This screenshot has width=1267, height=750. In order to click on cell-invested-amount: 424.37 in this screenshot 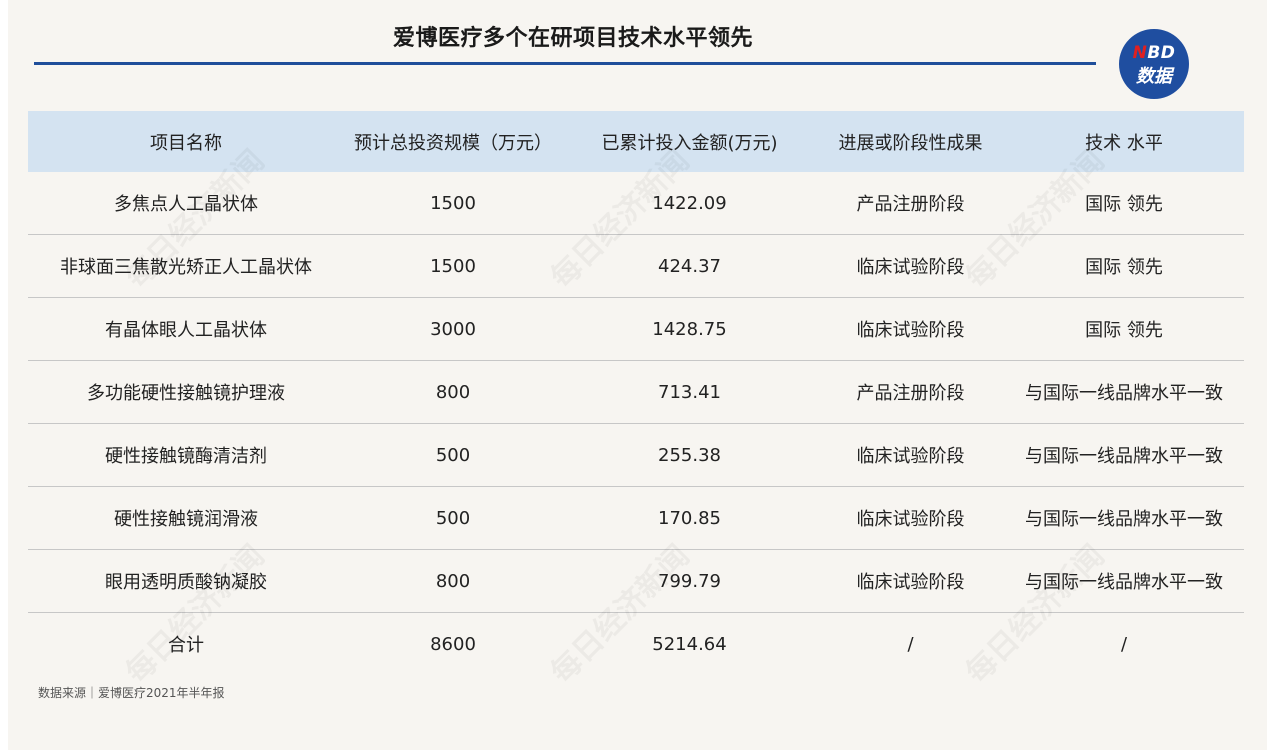, I will do `click(689, 266)`.